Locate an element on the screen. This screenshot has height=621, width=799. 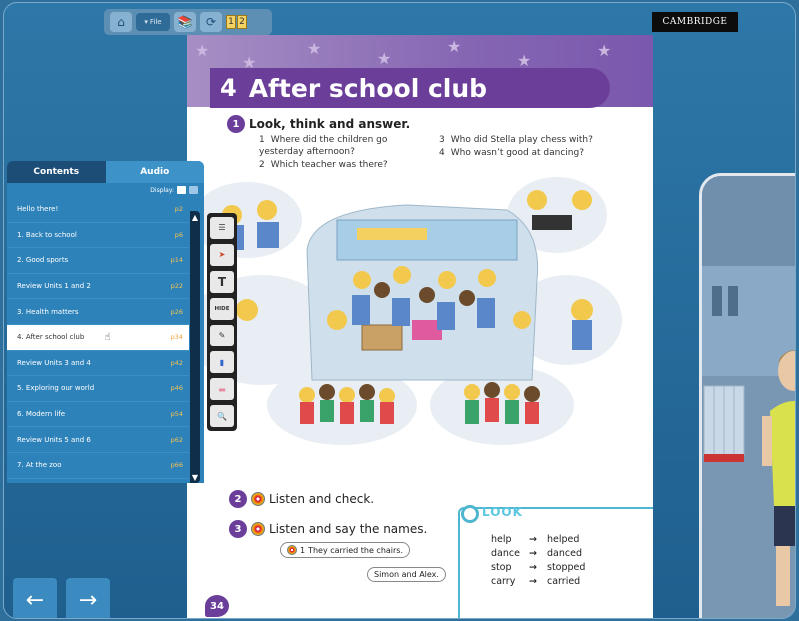
zoom-icon: 🔍 is located at coordinates (222, 416).